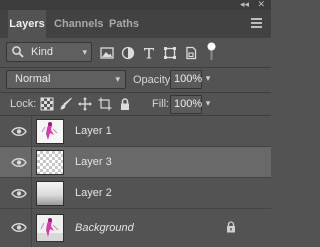 The width and height of the screenshot is (320, 247). Describe the element at coordinates (79, 24) in the screenshot. I see `tab-channels: Channels` at that location.